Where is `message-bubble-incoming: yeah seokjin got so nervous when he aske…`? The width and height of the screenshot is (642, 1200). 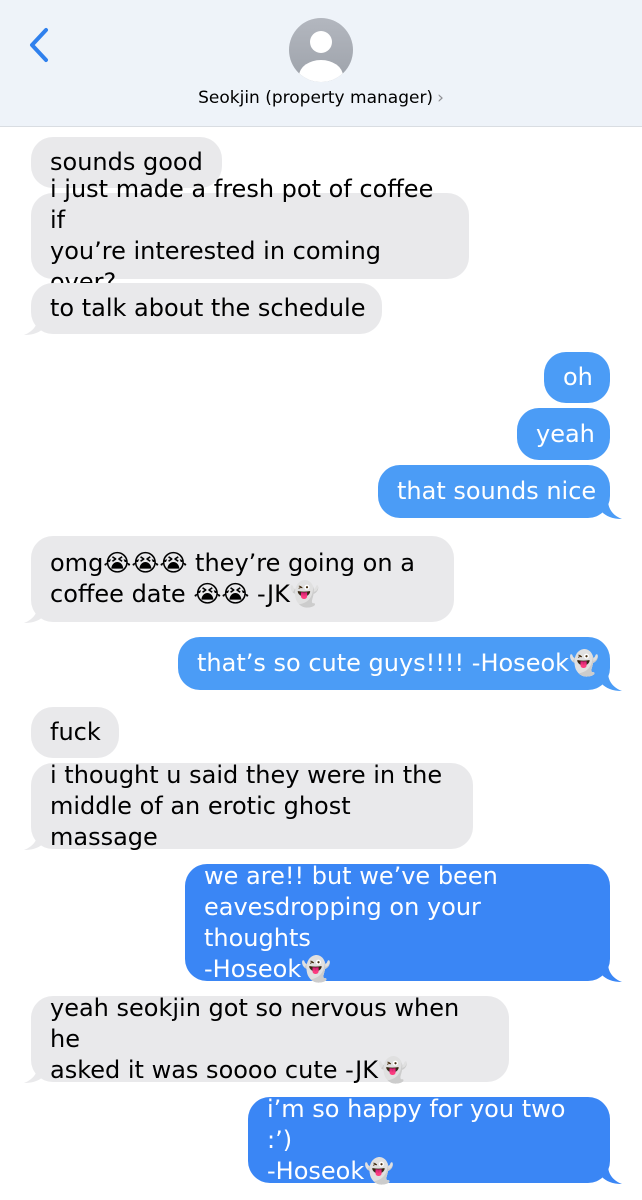
message-bubble-incoming: yeah seokjin got so nervous when he aske… is located at coordinates (270, 1039).